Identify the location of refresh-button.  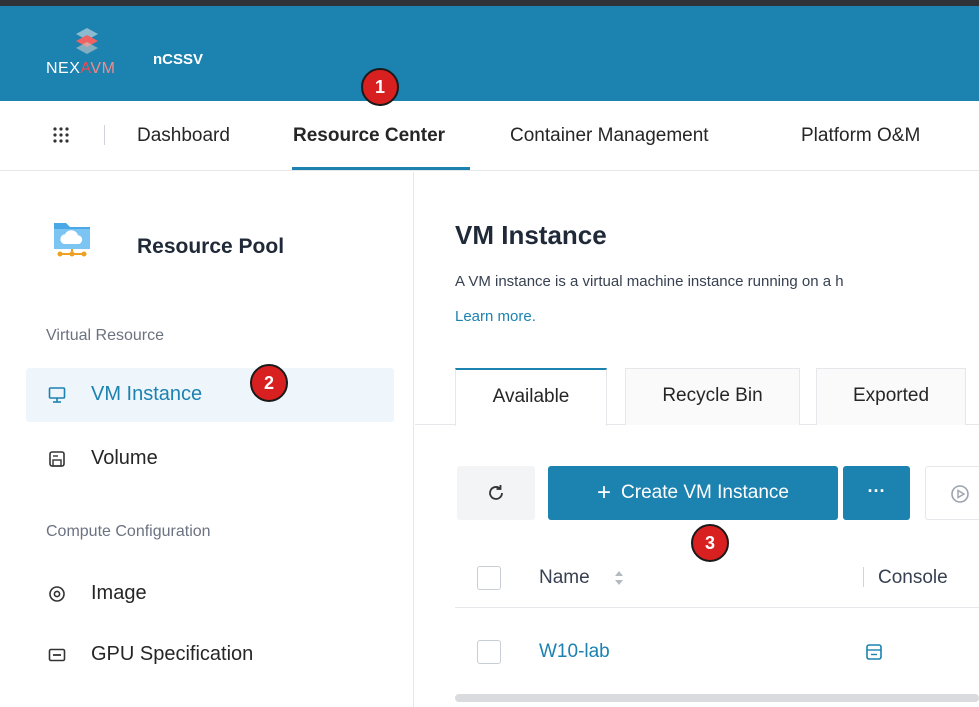
(496, 493).